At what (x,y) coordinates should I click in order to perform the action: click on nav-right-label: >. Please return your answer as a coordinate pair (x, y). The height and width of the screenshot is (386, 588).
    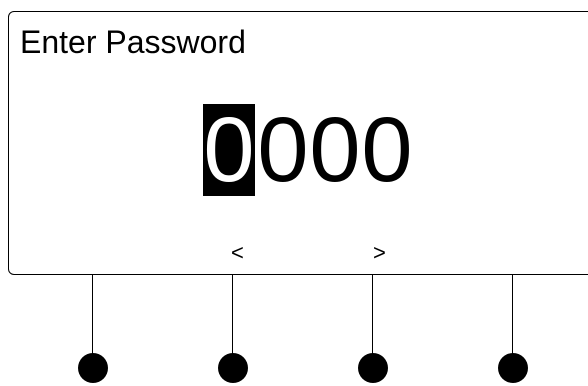
    Looking at the image, I should click on (379, 252).